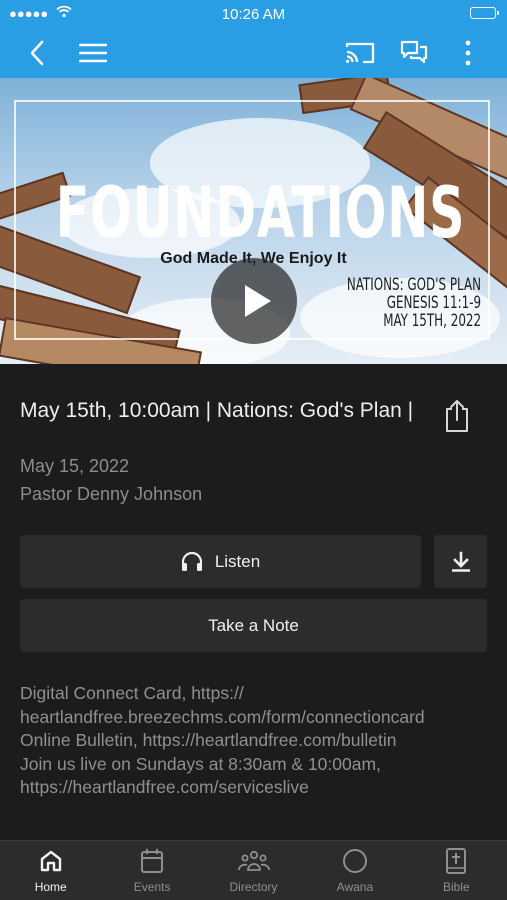 This screenshot has width=507, height=900. I want to click on take-a-note-label: Take a Note, so click(253, 625).